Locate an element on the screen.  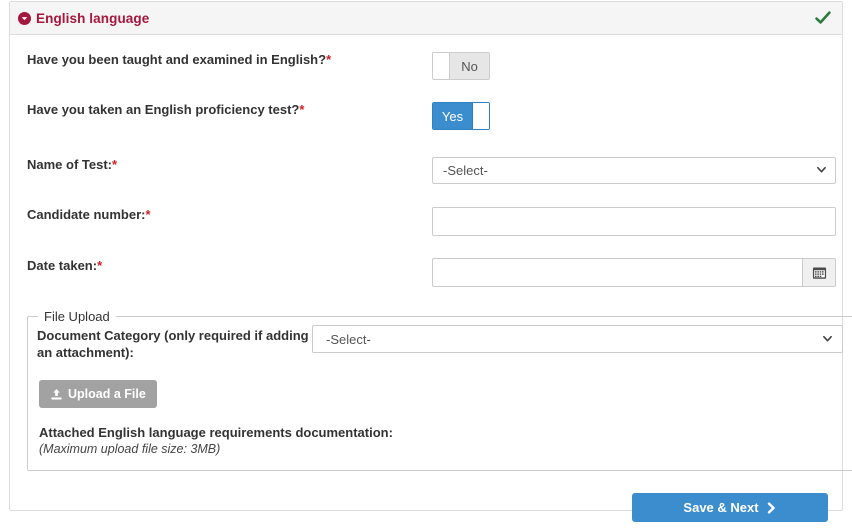
label-candidate-number: Candidate number:* is located at coordinates (225, 215).